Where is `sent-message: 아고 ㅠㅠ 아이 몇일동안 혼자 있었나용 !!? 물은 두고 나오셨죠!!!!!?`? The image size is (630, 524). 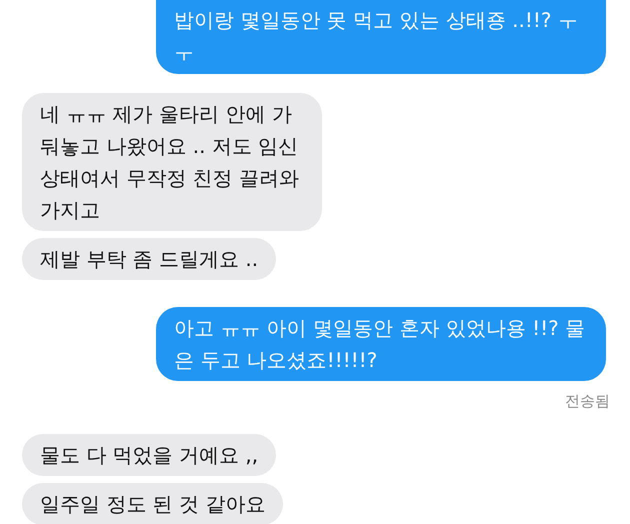 sent-message: 아고 ㅠㅠ 아이 몇일동안 혼자 있었나용 !!? 물은 두고 나오셨죠!!!!!? is located at coordinates (381, 344).